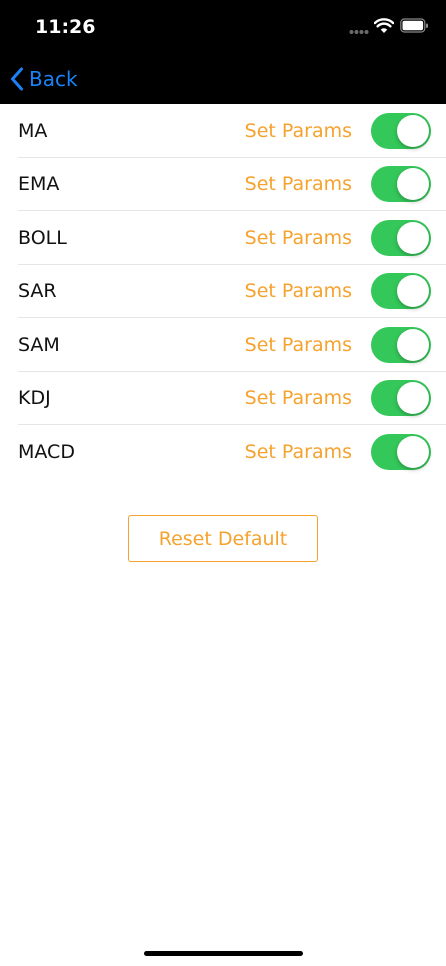  I want to click on indicator-row-kdj: KDJ Set Params, so click(223, 399).